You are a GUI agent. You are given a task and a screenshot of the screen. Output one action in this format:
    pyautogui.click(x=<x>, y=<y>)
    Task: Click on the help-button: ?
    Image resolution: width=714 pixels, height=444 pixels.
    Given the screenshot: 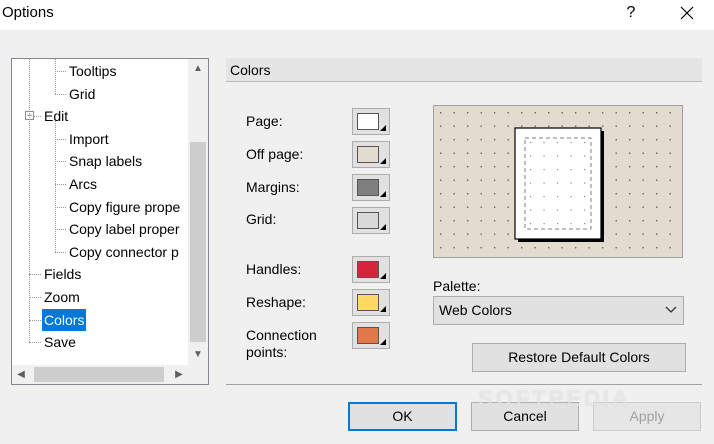 What is the action you would take?
    pyautogui.click(x=631, y=14)
    